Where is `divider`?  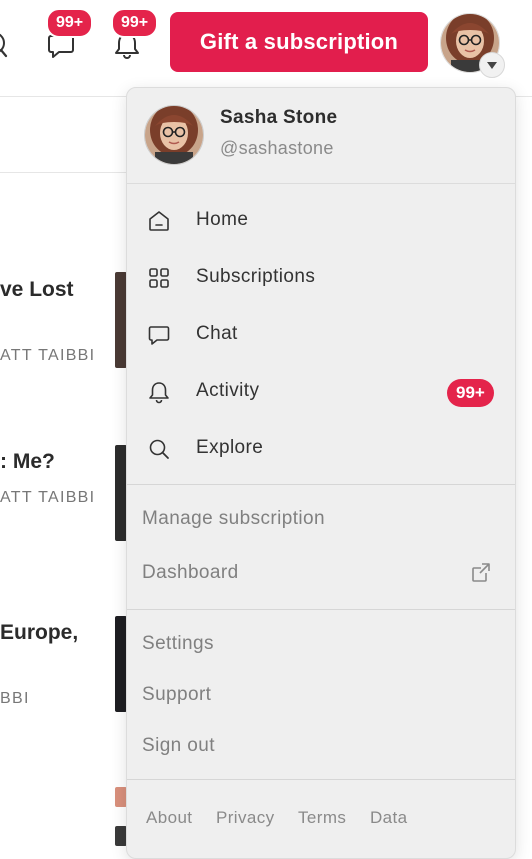
divider is located at coordinates (65, 172).